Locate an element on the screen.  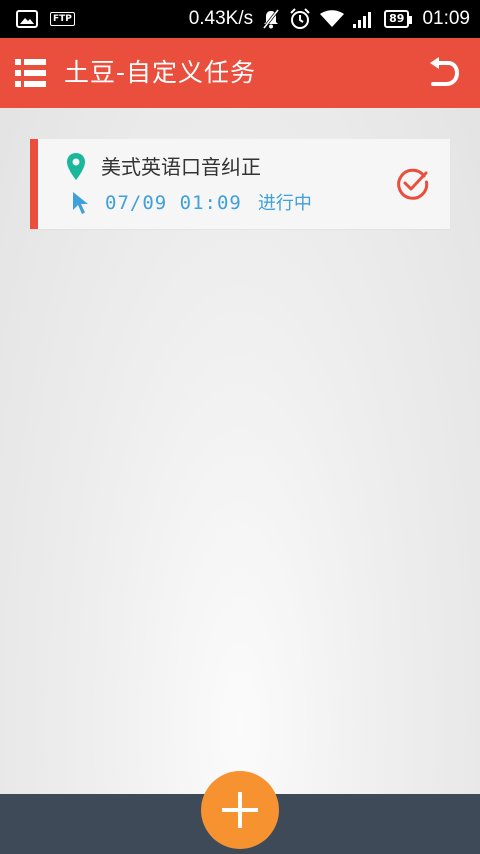
wifi-icon is located at coordinates (332, 18).